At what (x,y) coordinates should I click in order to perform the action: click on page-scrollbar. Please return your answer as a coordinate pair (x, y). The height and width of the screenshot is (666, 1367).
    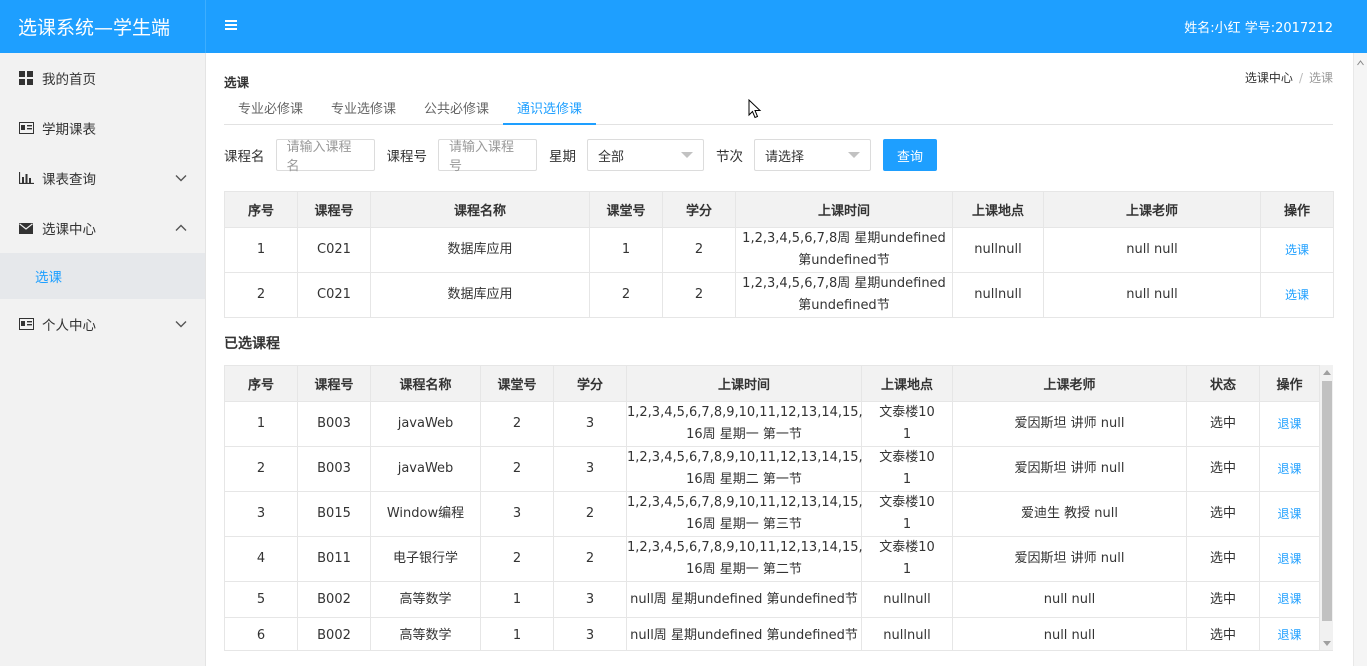
    Looking at the image, I should click on (1360, 359).